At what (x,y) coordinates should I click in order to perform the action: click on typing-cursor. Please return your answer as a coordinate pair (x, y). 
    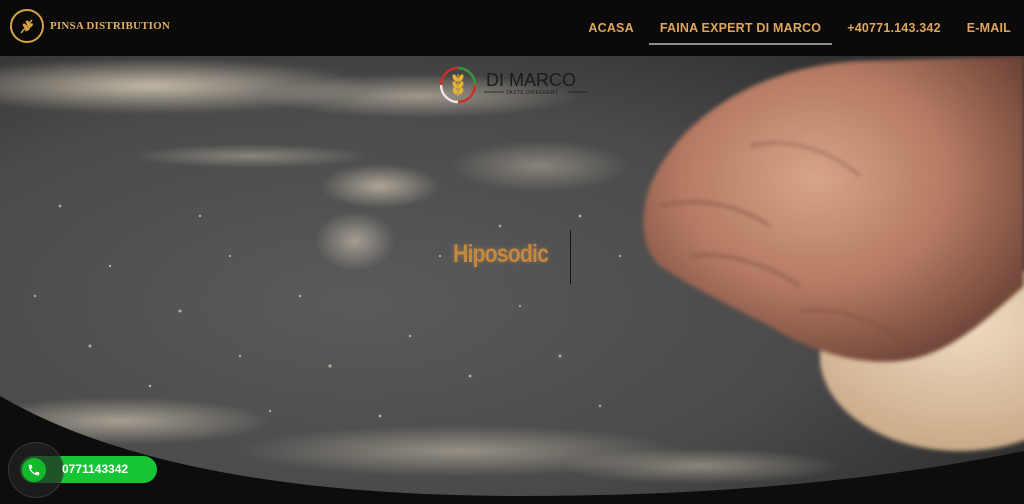
    Looking at the image, I should click on (570, 257).